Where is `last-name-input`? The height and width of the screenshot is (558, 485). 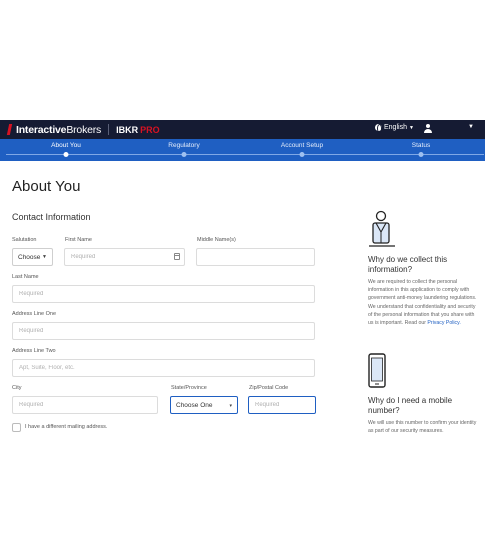
last-name-input is located at coordinates (163, 294).